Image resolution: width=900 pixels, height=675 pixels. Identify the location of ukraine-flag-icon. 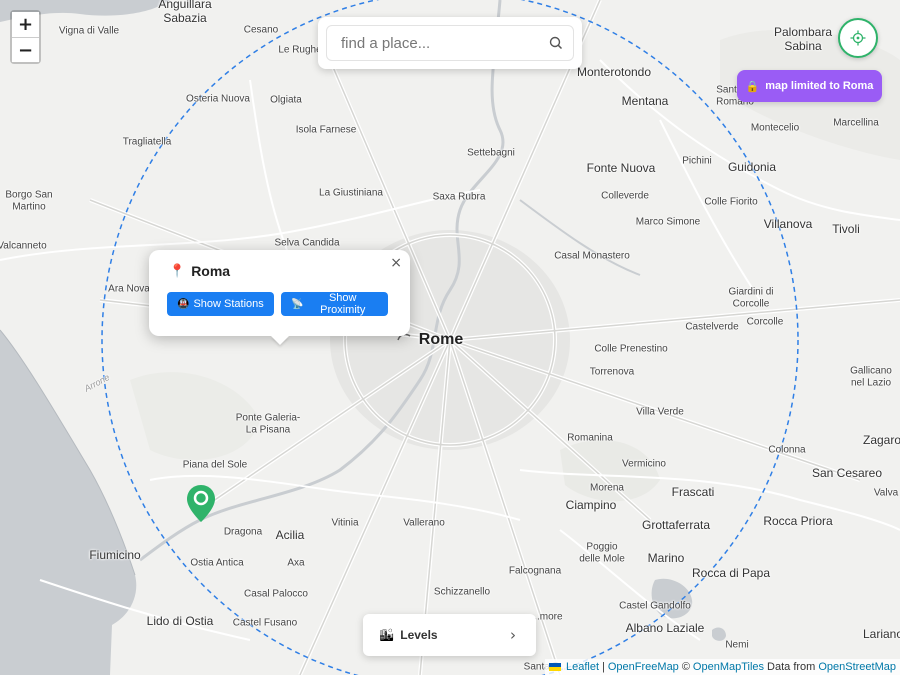
(554, 667).